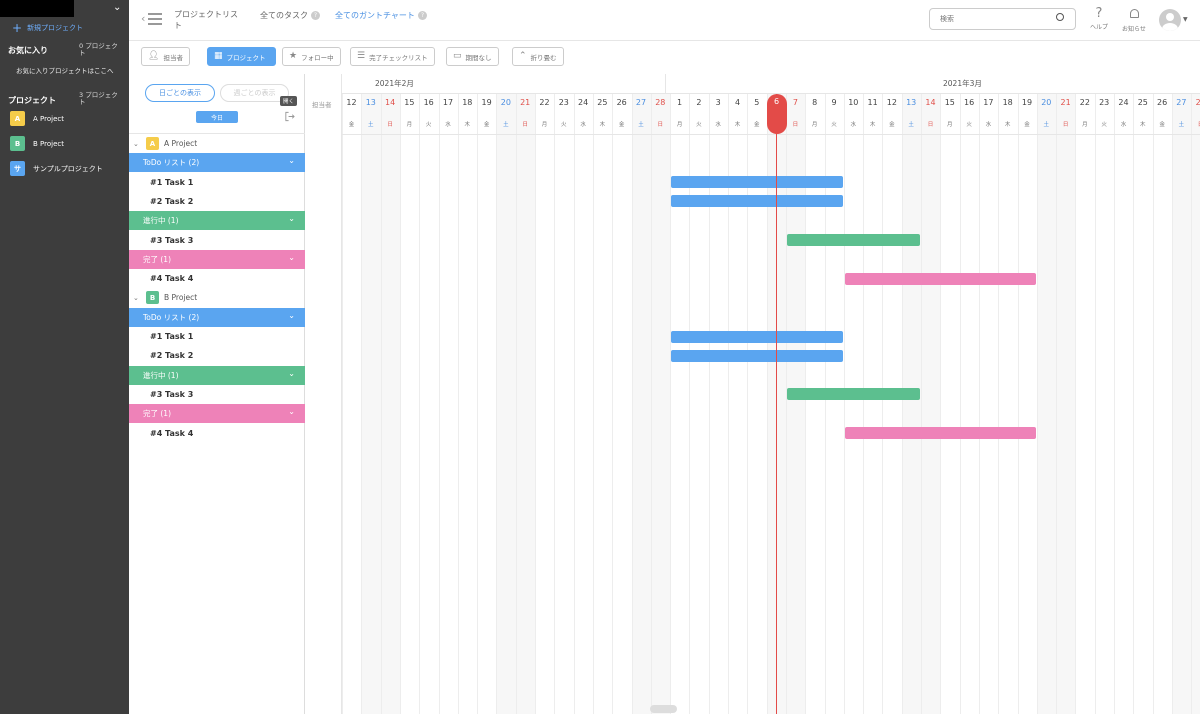  I want to click on filter-assignee-button: 👤︎ 担当者, so click(165, 56).